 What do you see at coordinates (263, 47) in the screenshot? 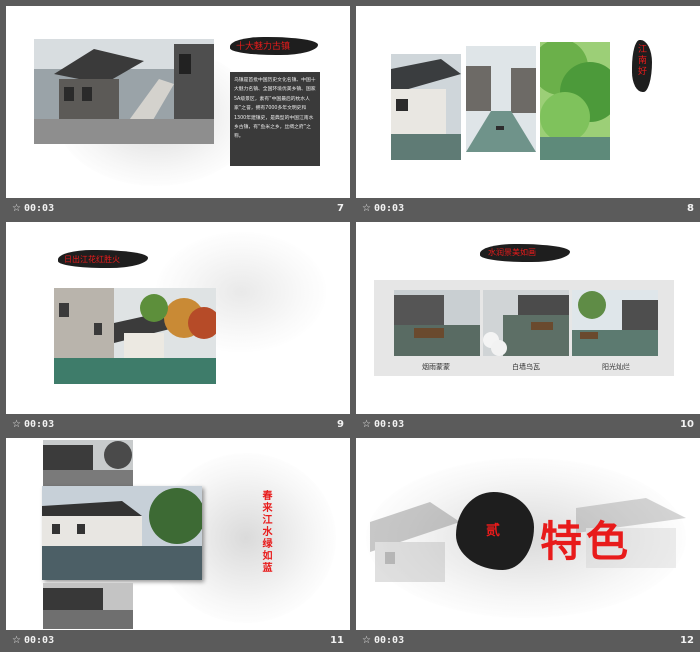
I see `slide-title: 十大魅力古镇` at bounding box center [263, 47].